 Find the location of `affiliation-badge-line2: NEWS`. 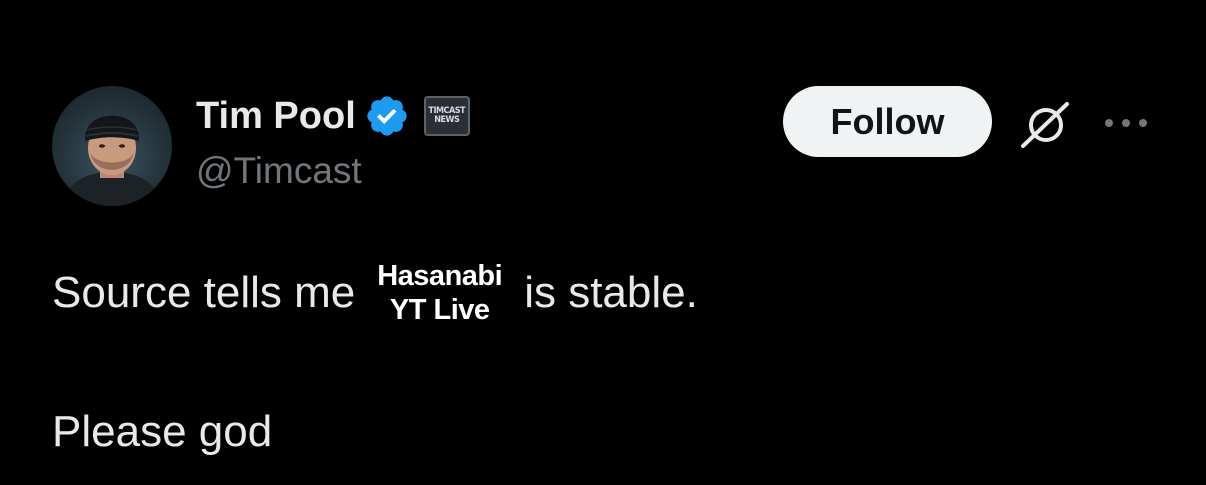

affiliation-badge-line2: NEWS is located at coordinates (447, 120).